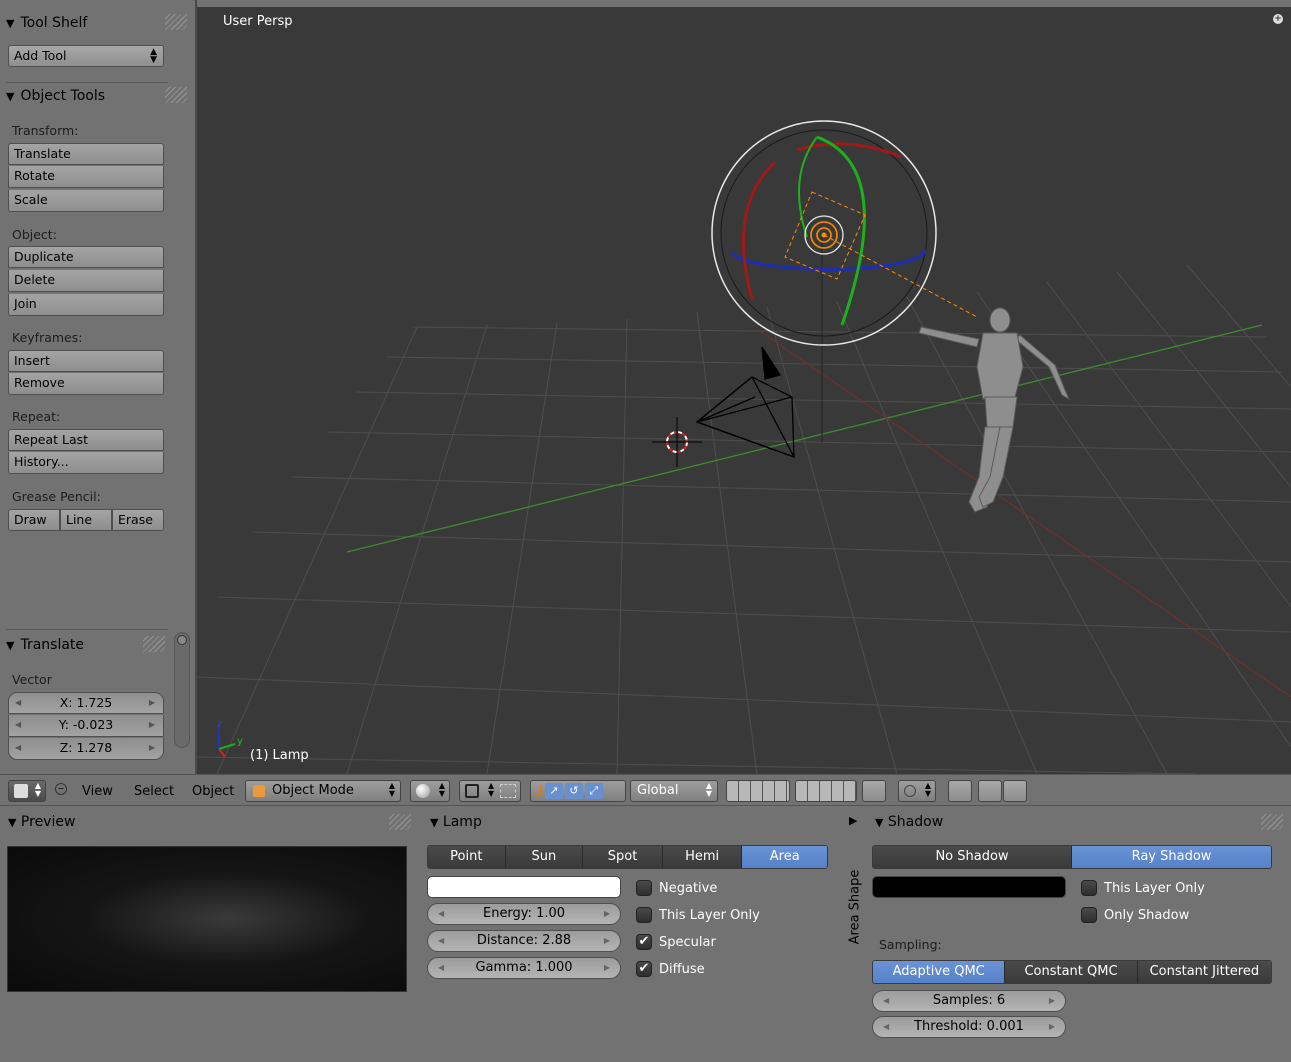 The image size is (1291, 1062). What do you see at coordinates (490, 791) in the screenshot?
I see `pivot-point-dropdown: ▲ ▼` at bounding box center [490, 791].